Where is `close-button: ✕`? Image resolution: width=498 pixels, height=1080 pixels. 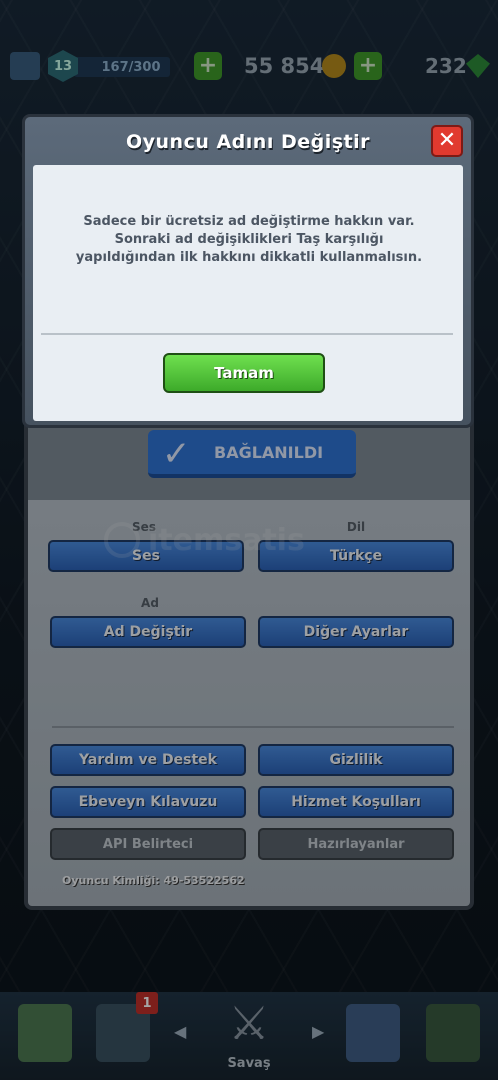 close-button: ✕ is located at coordinates (447, 141).